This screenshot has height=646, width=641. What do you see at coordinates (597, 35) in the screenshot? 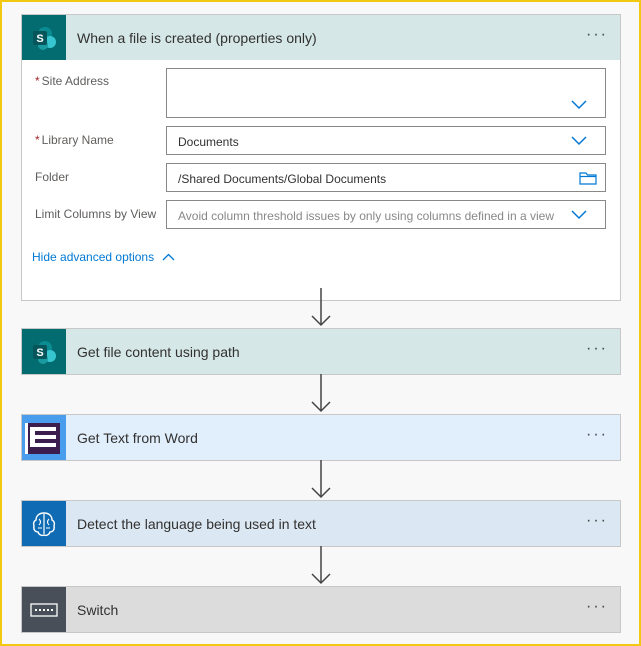
I see `trigger-more-options-button: ···` at bounding box center [597, 35].